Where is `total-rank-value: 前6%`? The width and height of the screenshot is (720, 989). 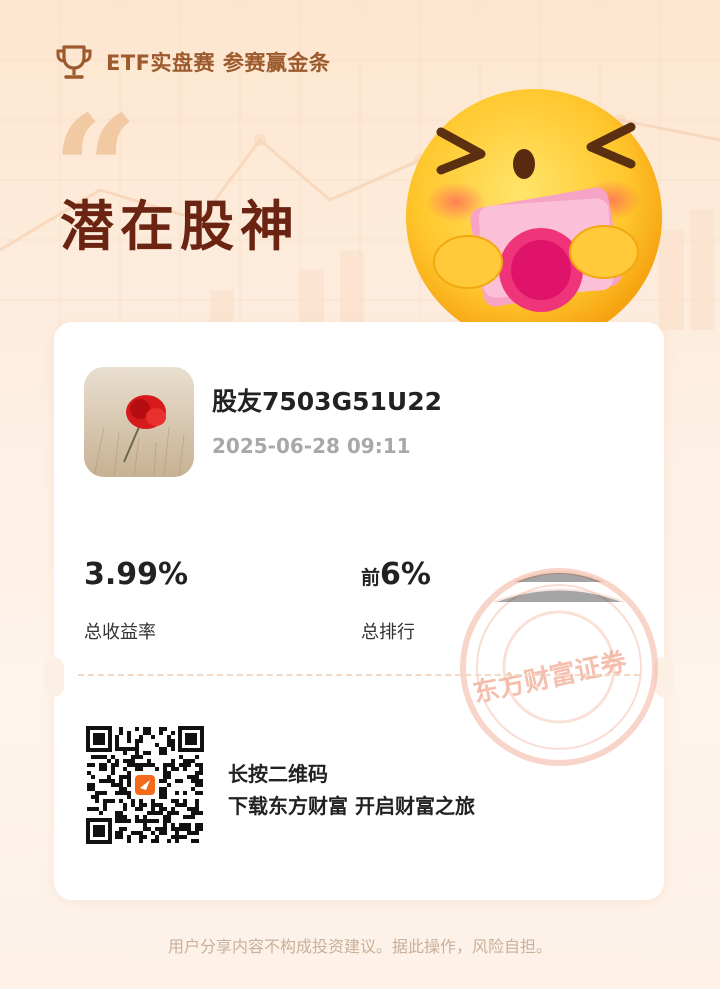 total-rank-value: 前6% is located at coordinates (396, 574).